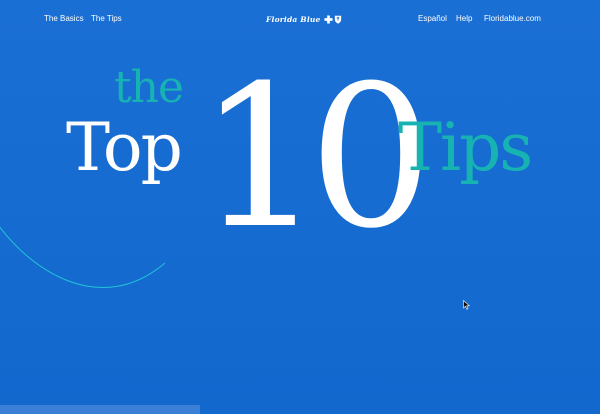 This screenshot has width=600, height=414. Describe the element at coordinates (465, 147) in the screenshot. I see `hero-word-tips: Tips` at that location.